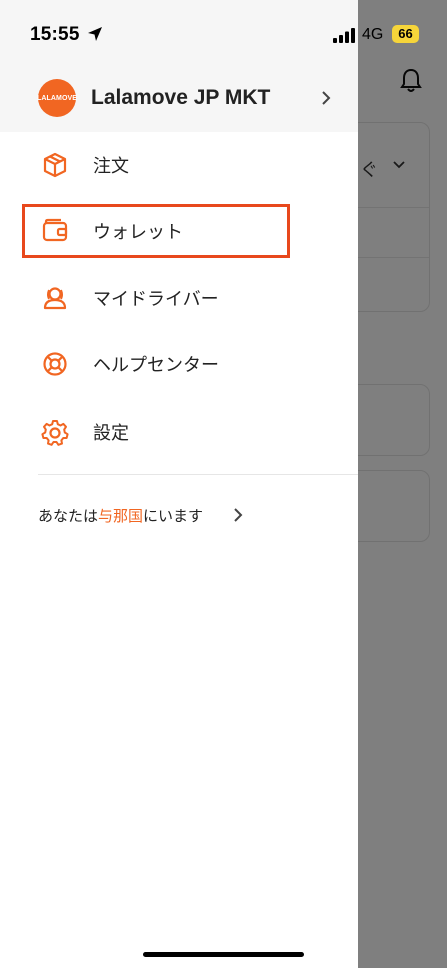 The height and width of the screenshot is (968, 447). I want to click on menu-label: マイドライバー, so click(156, 299).